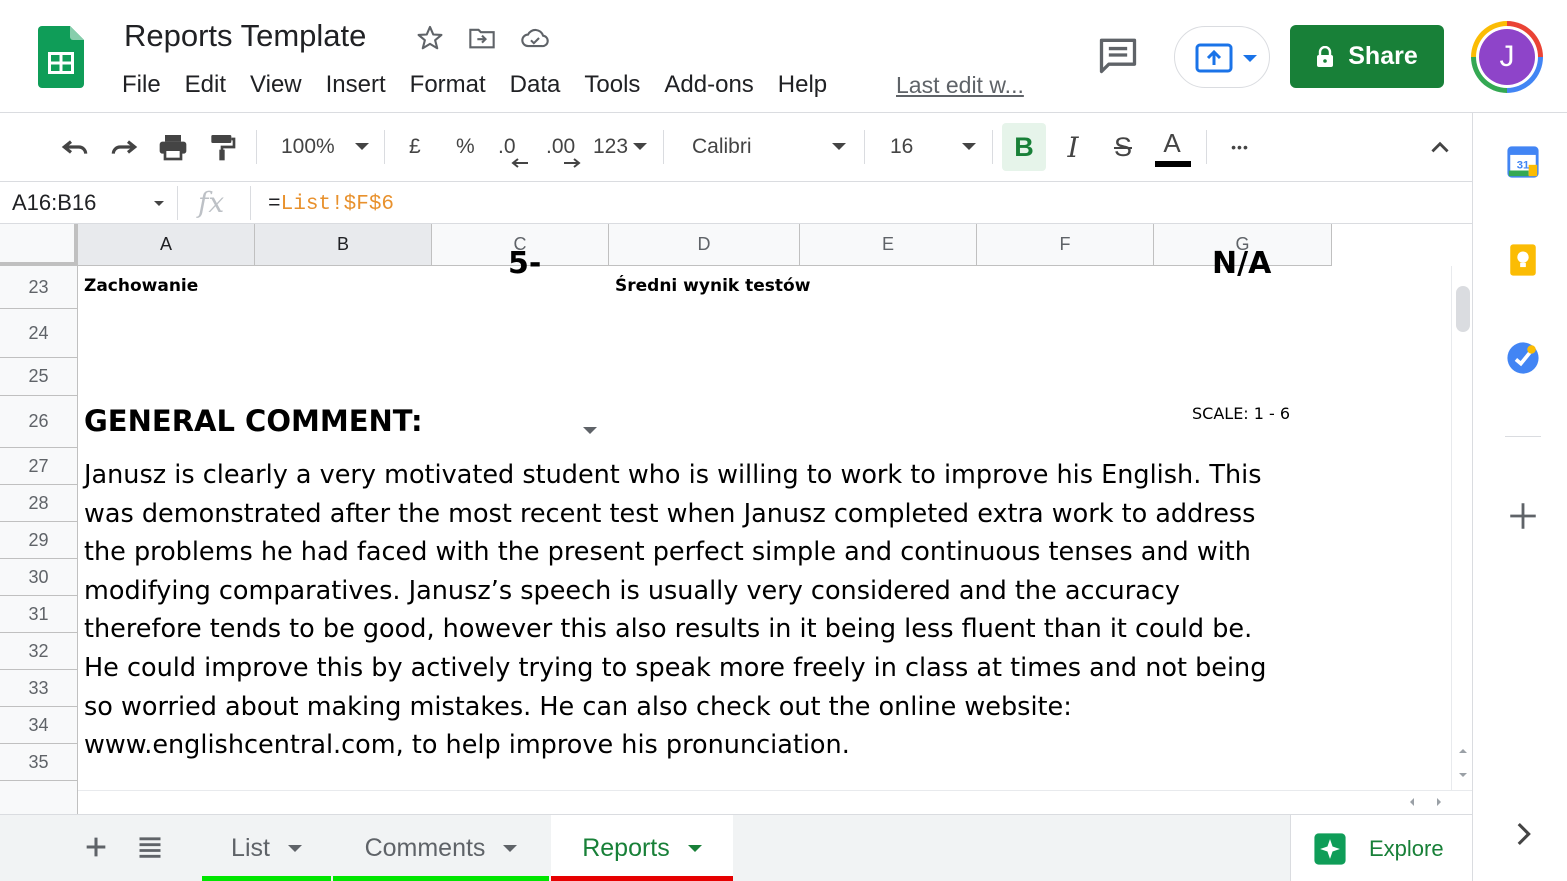 The width and height of the screenshot is (1567, 881). What do you see at coordinates (39, 287) in the screenshot?
I see `row-header-23: 23` at bounding box center [39, 287].